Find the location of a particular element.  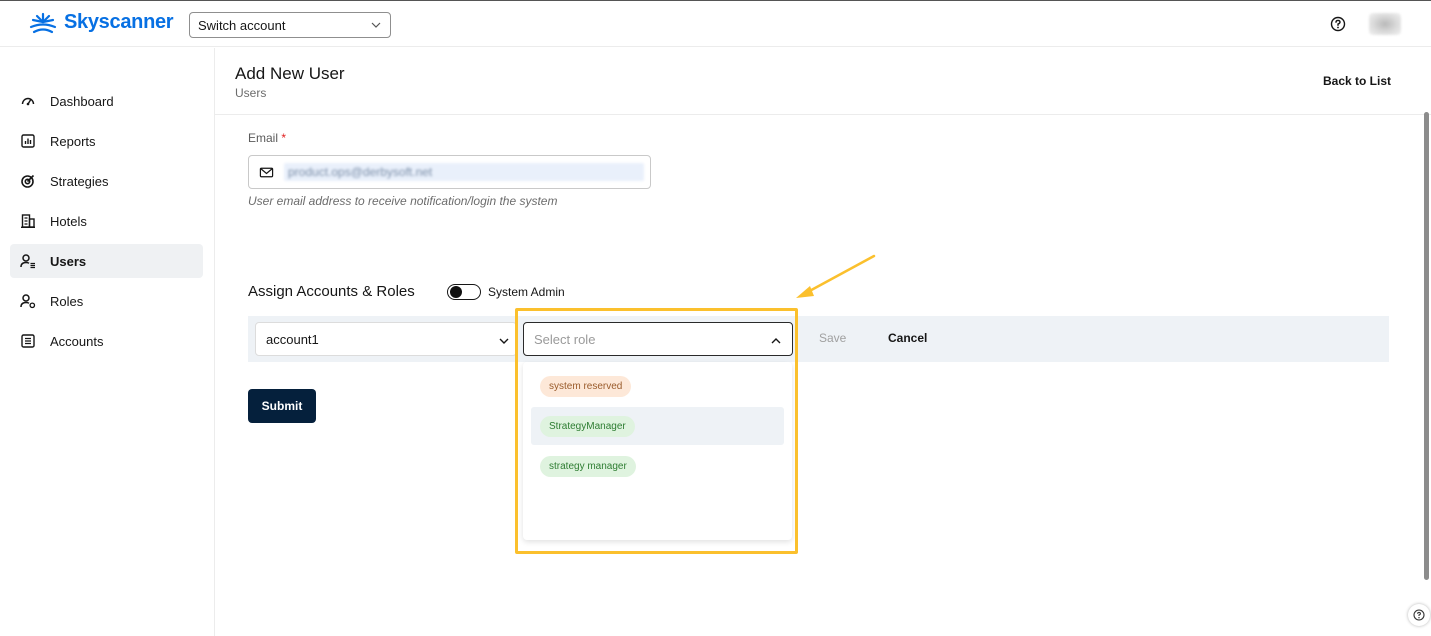

help-widget-button is located at coordinates (1419, 615).